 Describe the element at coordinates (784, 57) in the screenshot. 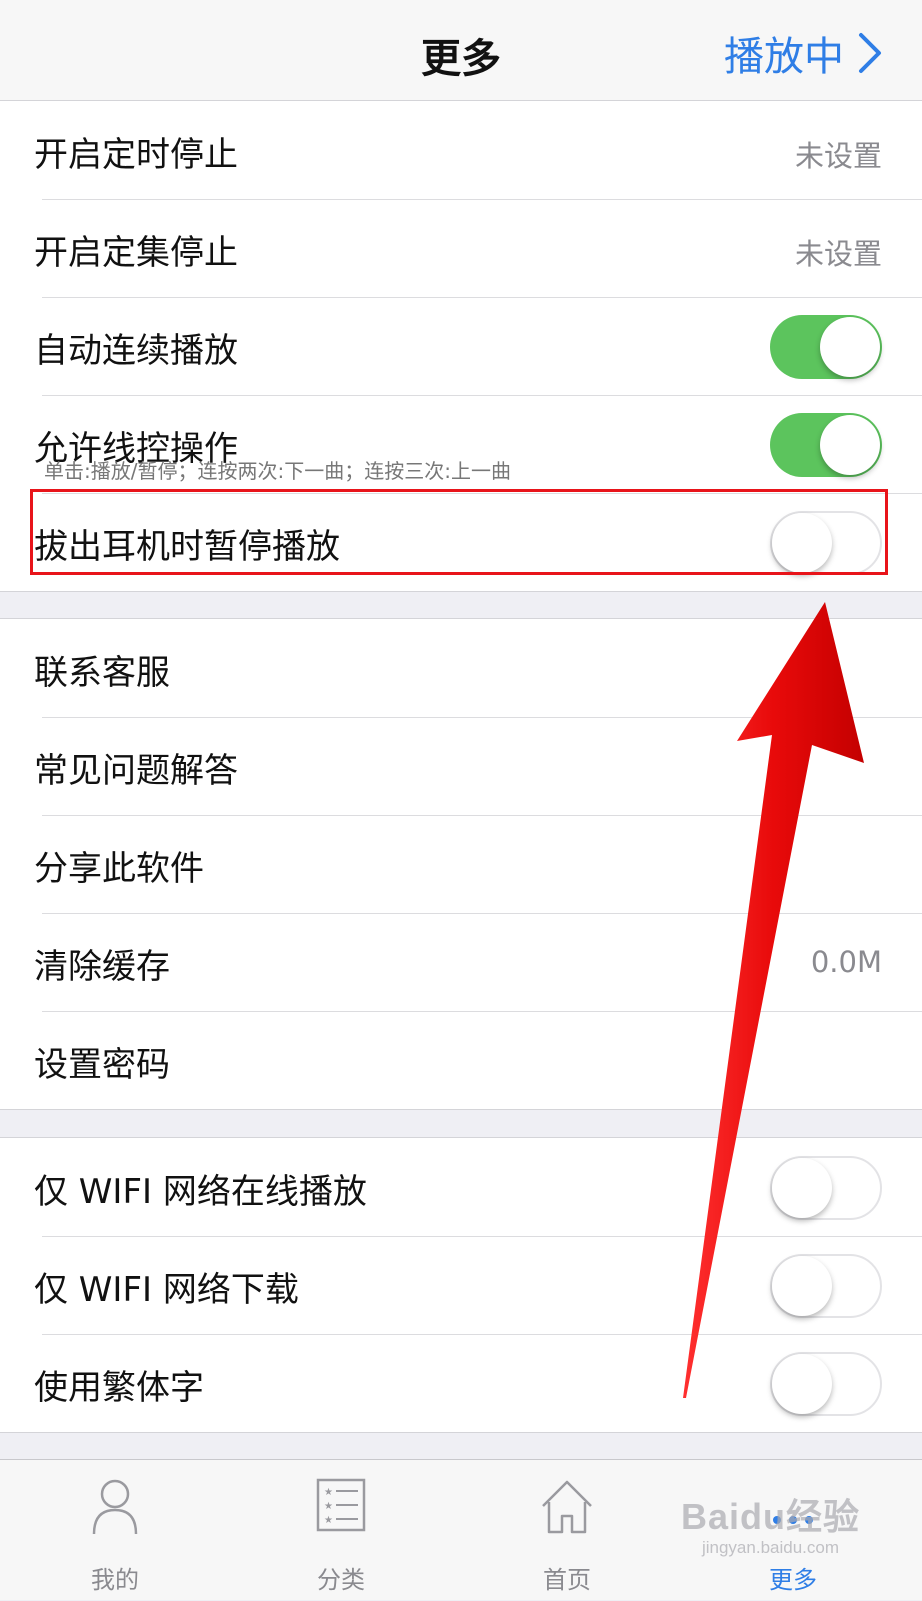

I see `now-playing-label: 播放中` at that location.